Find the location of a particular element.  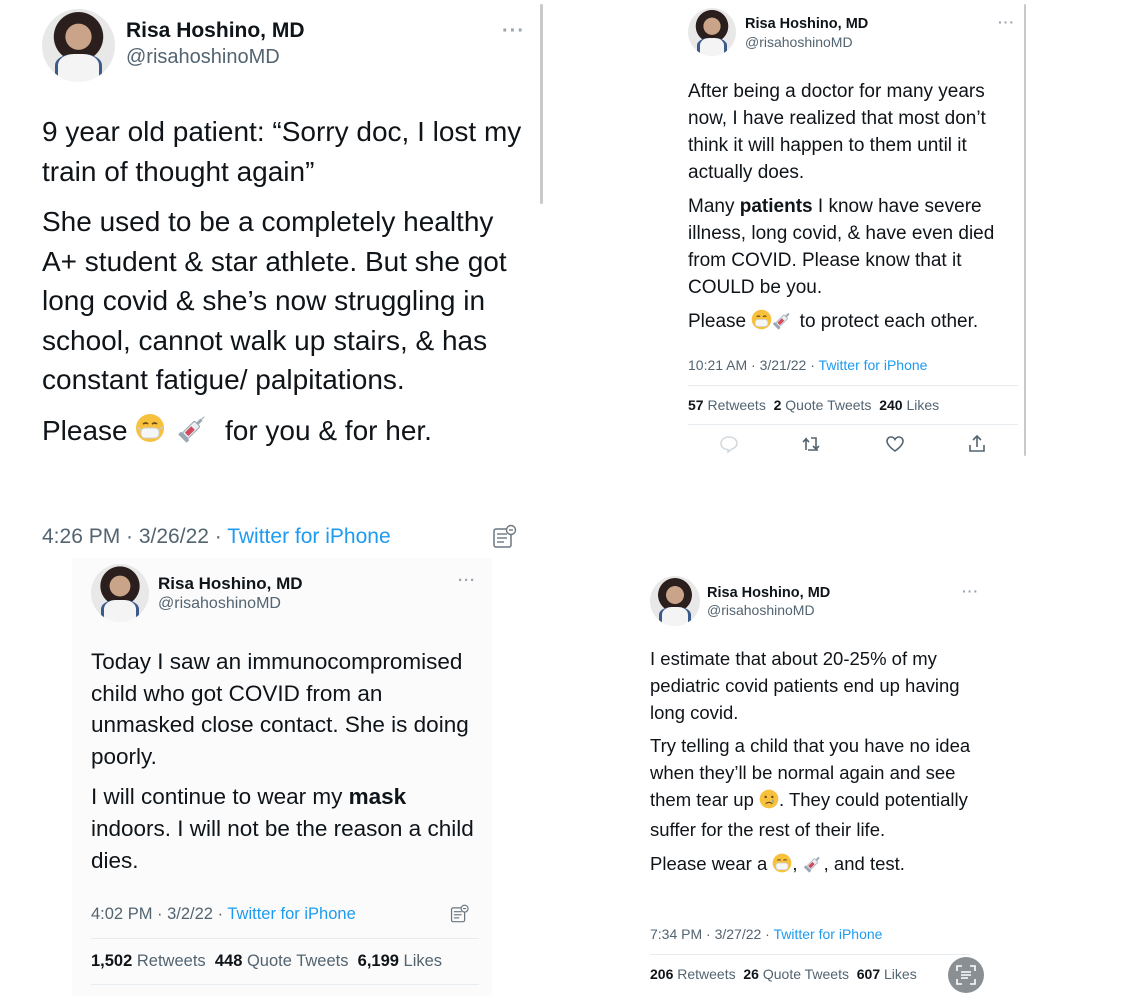

quotes-count: 448 is located at coordinates (228, 961).